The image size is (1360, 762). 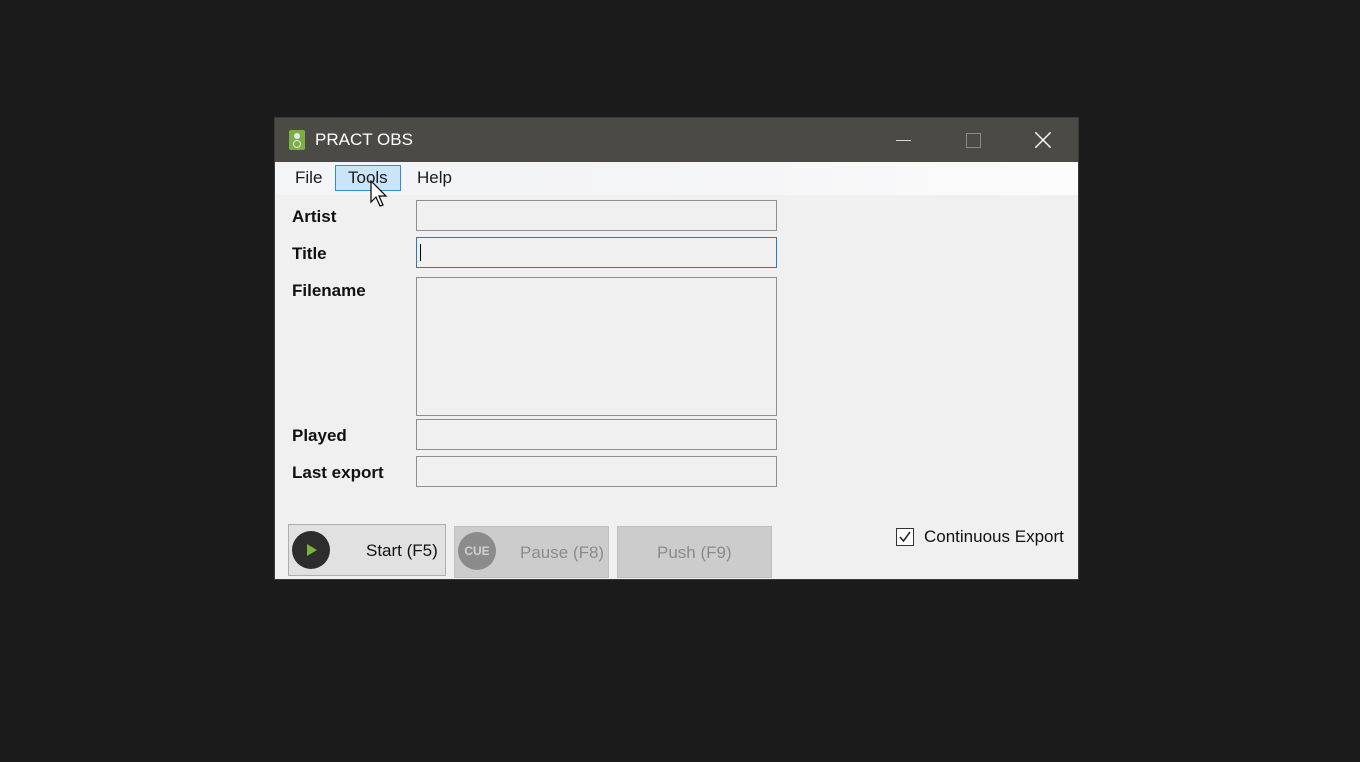 What do you see at coordinates (329, 290) in the screenshot?
I see `filename-label: Filename` at bounding box center [329, 290].